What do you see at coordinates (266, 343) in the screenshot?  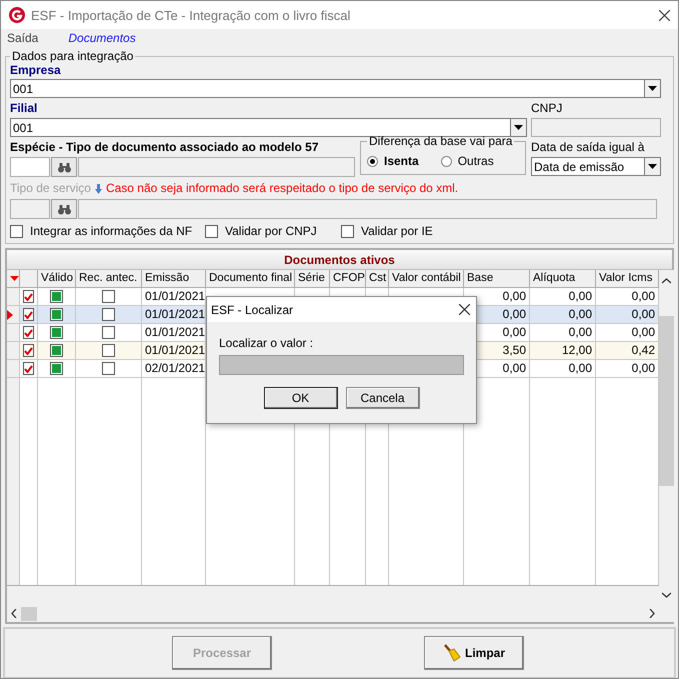 I see `field-label: Localizar o valor :` at bounding box center [266, 343].